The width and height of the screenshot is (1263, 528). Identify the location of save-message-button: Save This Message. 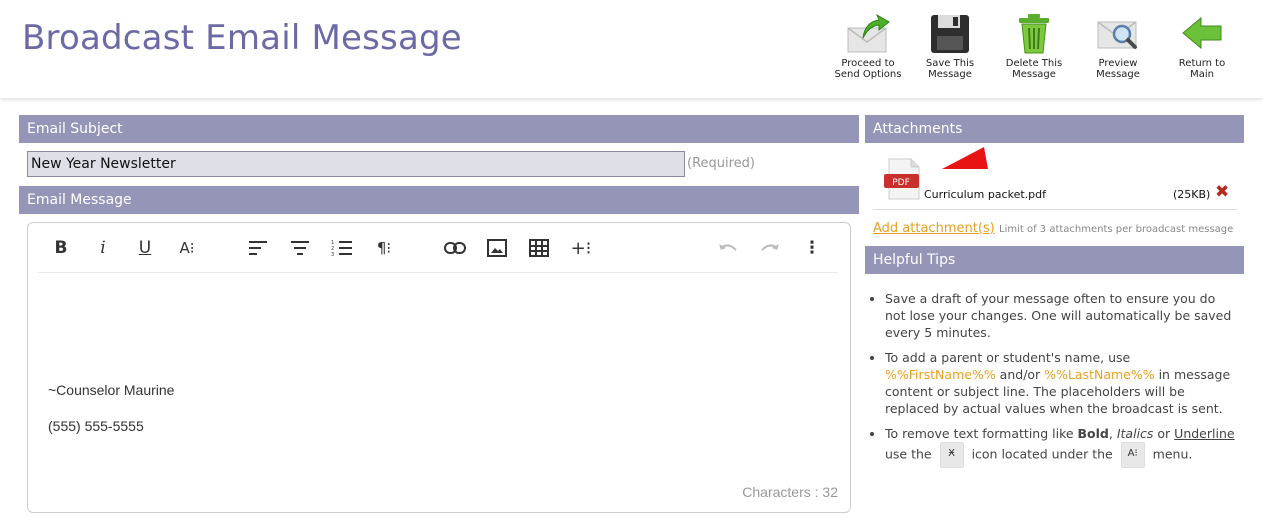
(950, 46).